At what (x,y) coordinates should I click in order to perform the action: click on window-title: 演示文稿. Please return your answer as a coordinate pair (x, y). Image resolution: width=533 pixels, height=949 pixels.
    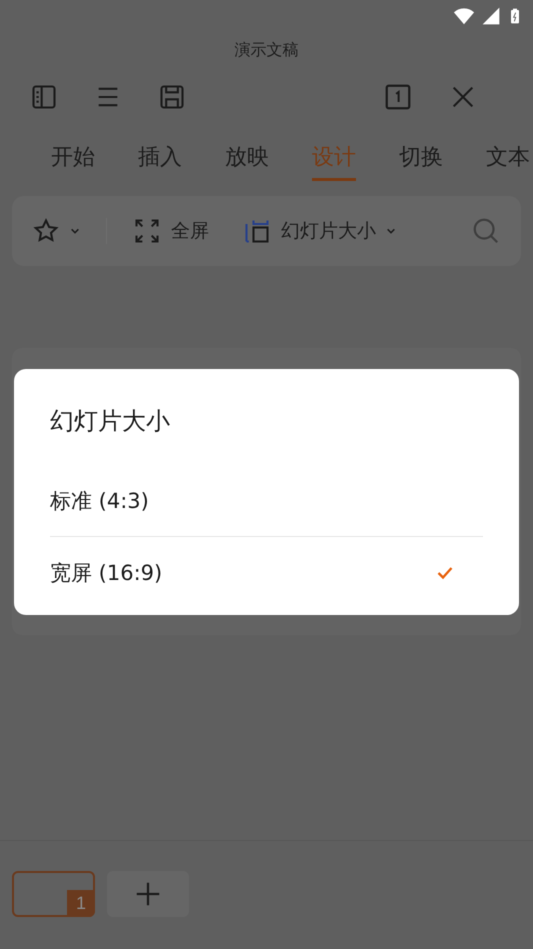
    Looking at the image, I should click on (266, 49).